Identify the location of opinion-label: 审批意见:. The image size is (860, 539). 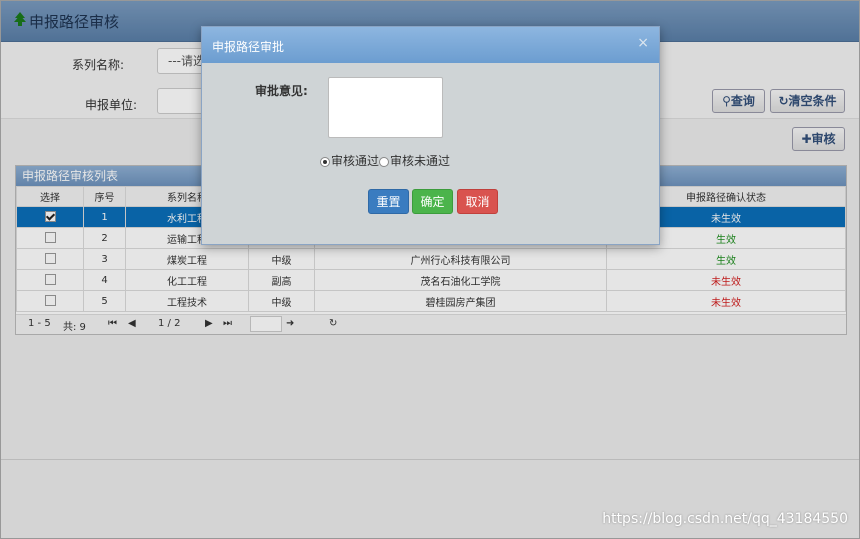
(281, 91).